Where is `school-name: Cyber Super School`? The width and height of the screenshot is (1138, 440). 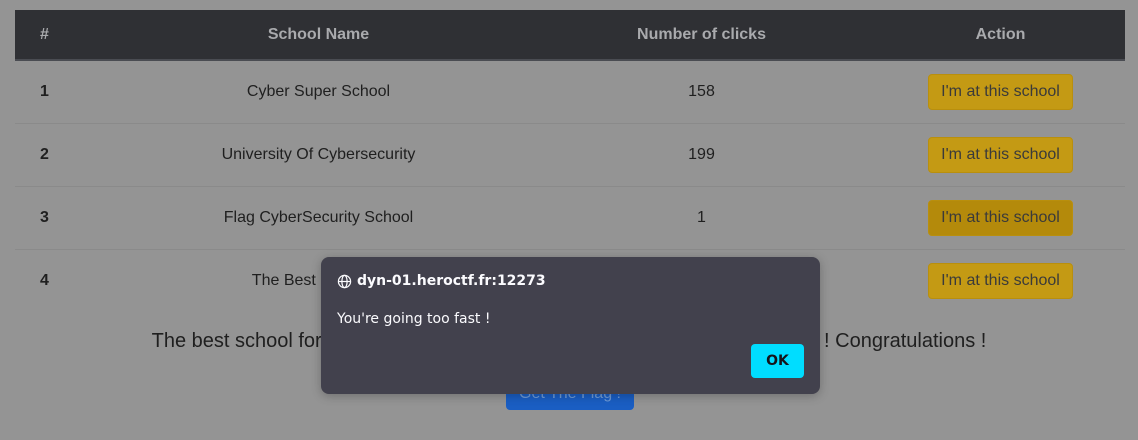 school-name: Cyber Super School is located at coordinates (318, 91).